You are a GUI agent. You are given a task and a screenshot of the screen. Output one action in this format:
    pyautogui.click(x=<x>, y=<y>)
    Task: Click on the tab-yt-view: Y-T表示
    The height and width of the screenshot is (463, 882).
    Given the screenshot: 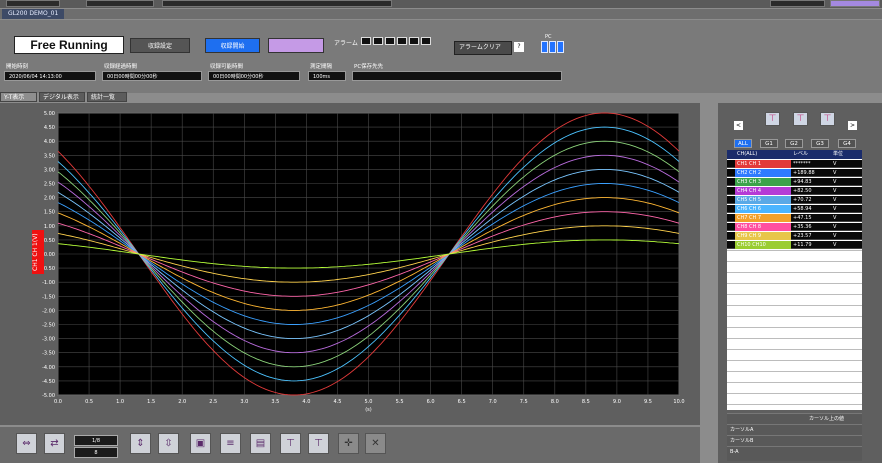 What is the action you would take?
    pyautogui.click(x=18, y=97)
    